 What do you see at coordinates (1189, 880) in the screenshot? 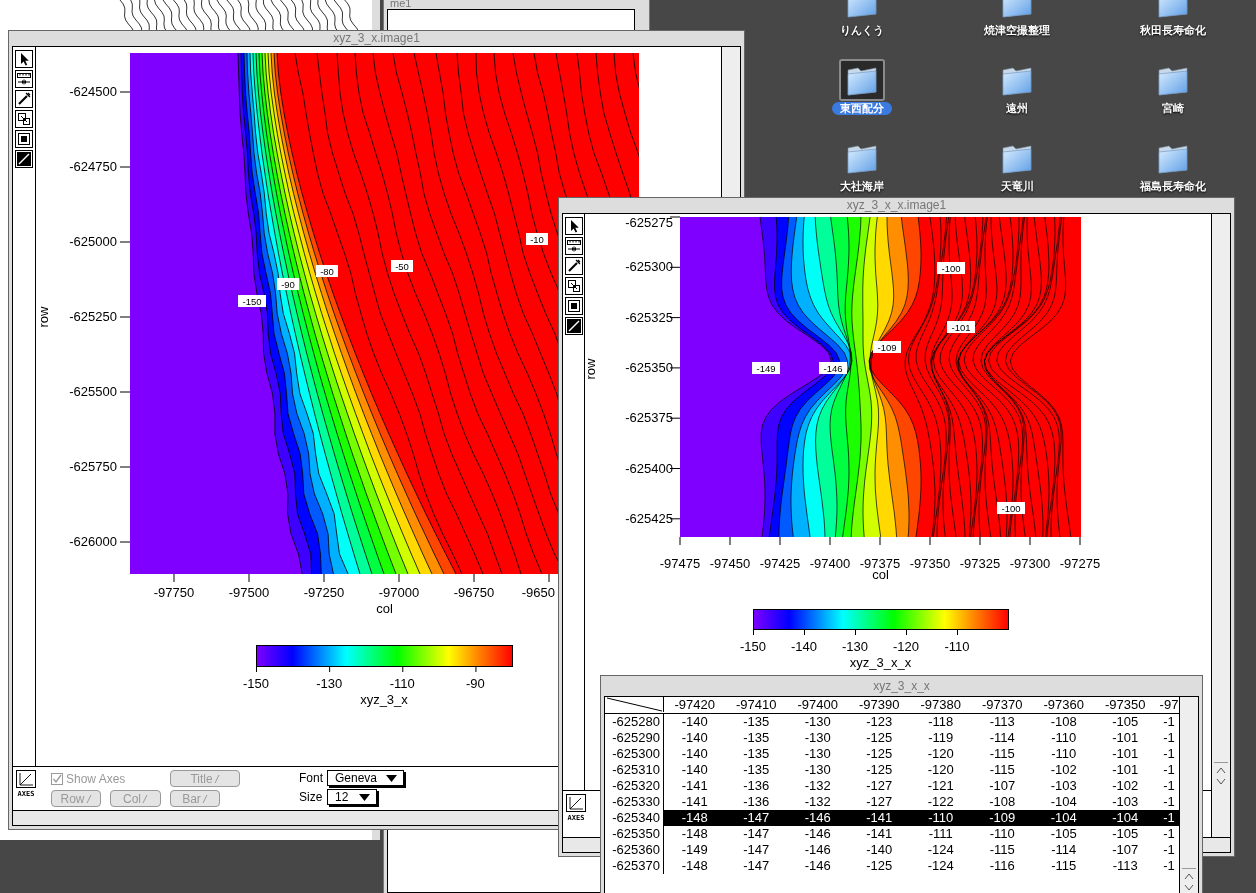
I see `scroll-arrows-icon` at bounding box center [1189, 880].